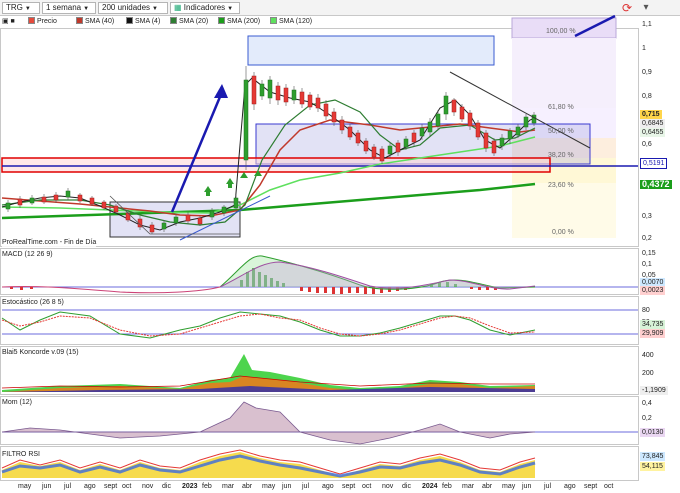  I want to click on fib-label-0: 0,00 %, so click(563, 232).